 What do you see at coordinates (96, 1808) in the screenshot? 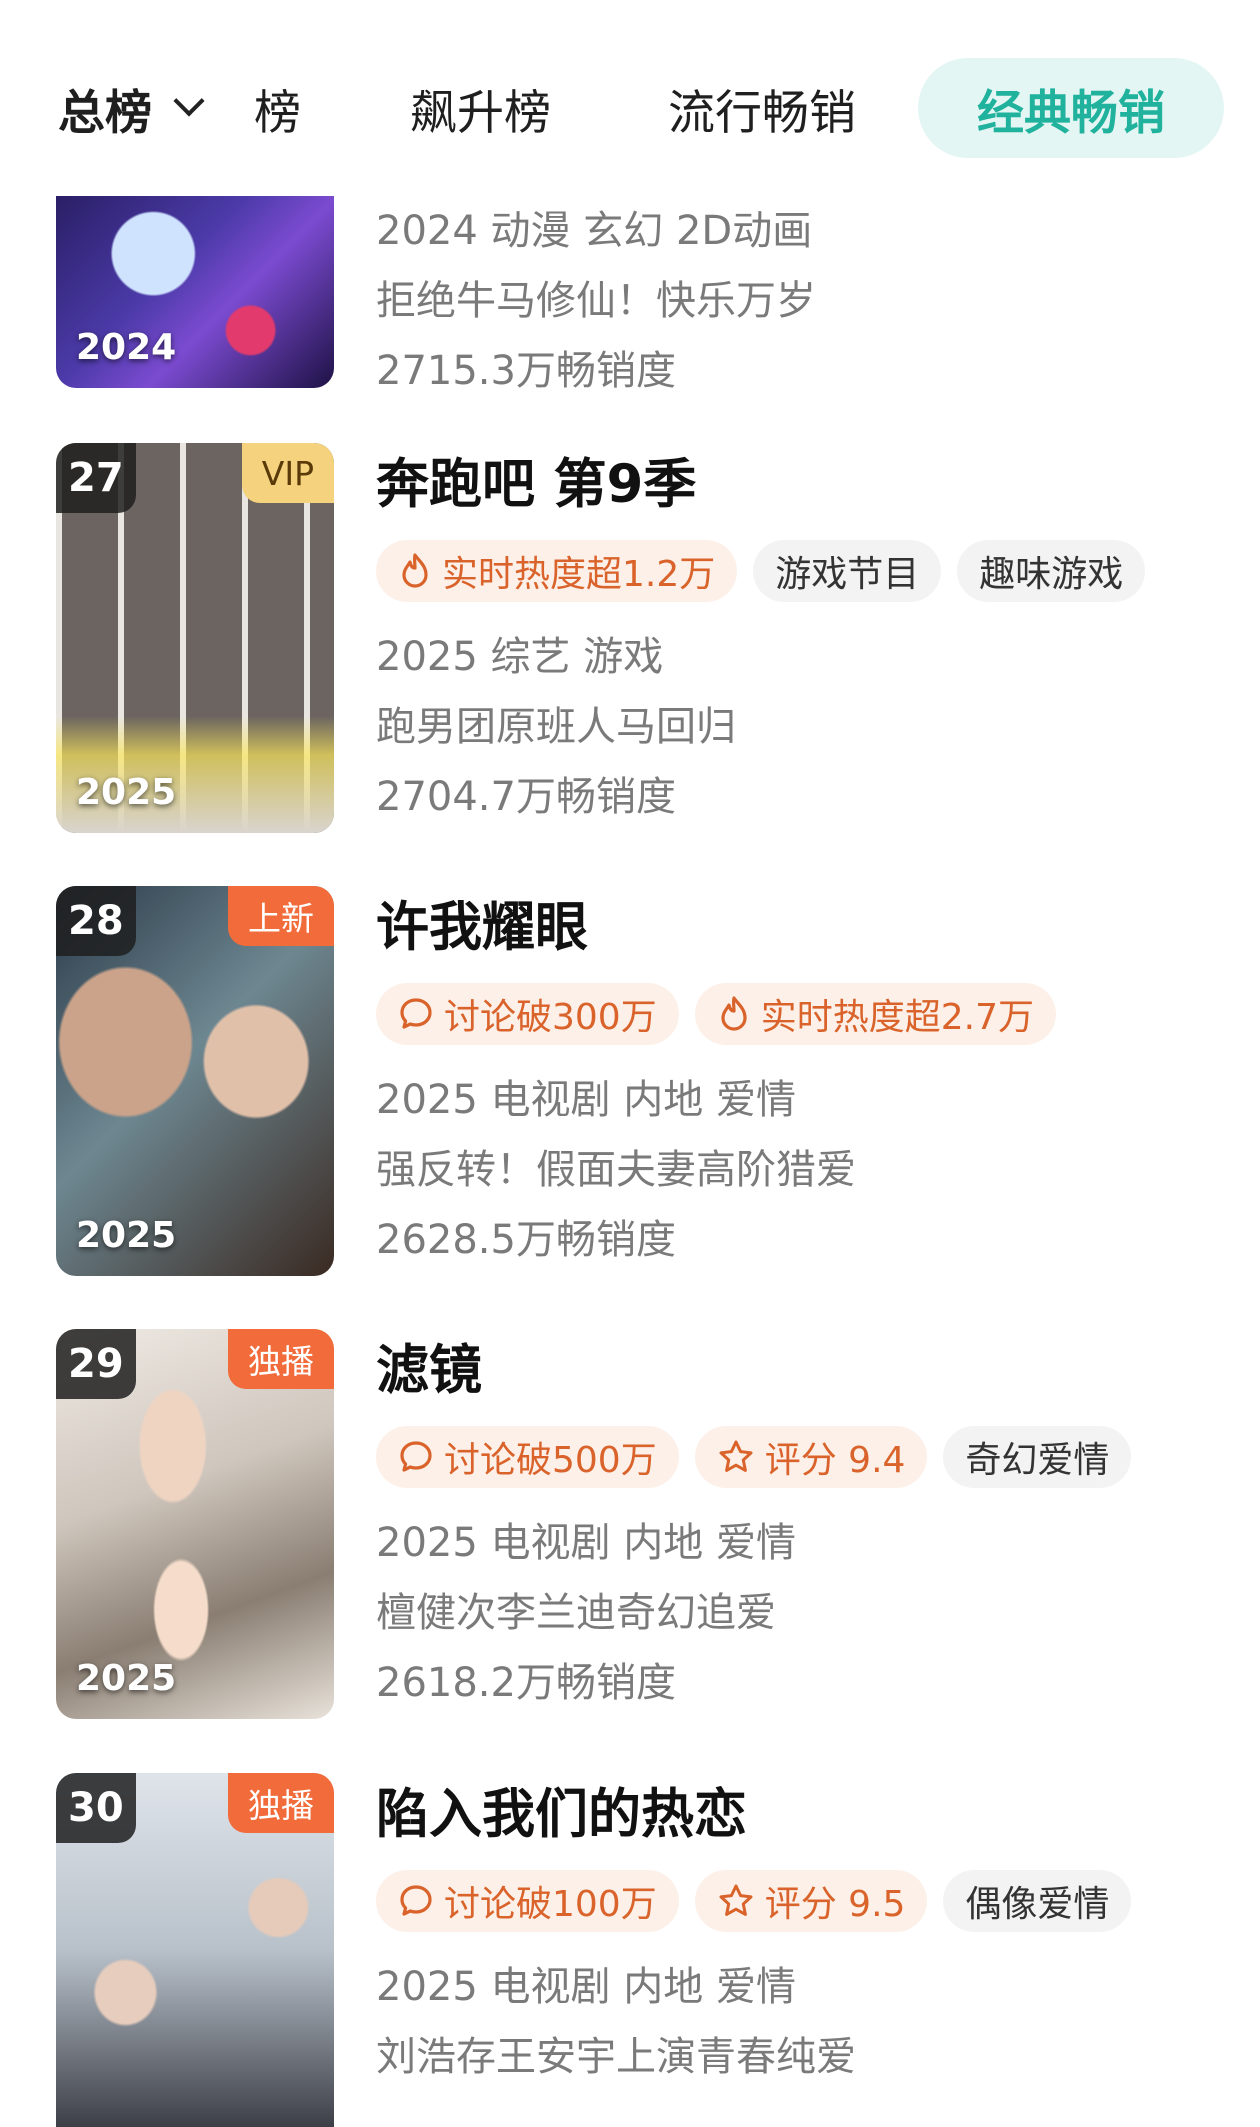
I see `rank-badge: 30` at bounding box center [96, 1808].